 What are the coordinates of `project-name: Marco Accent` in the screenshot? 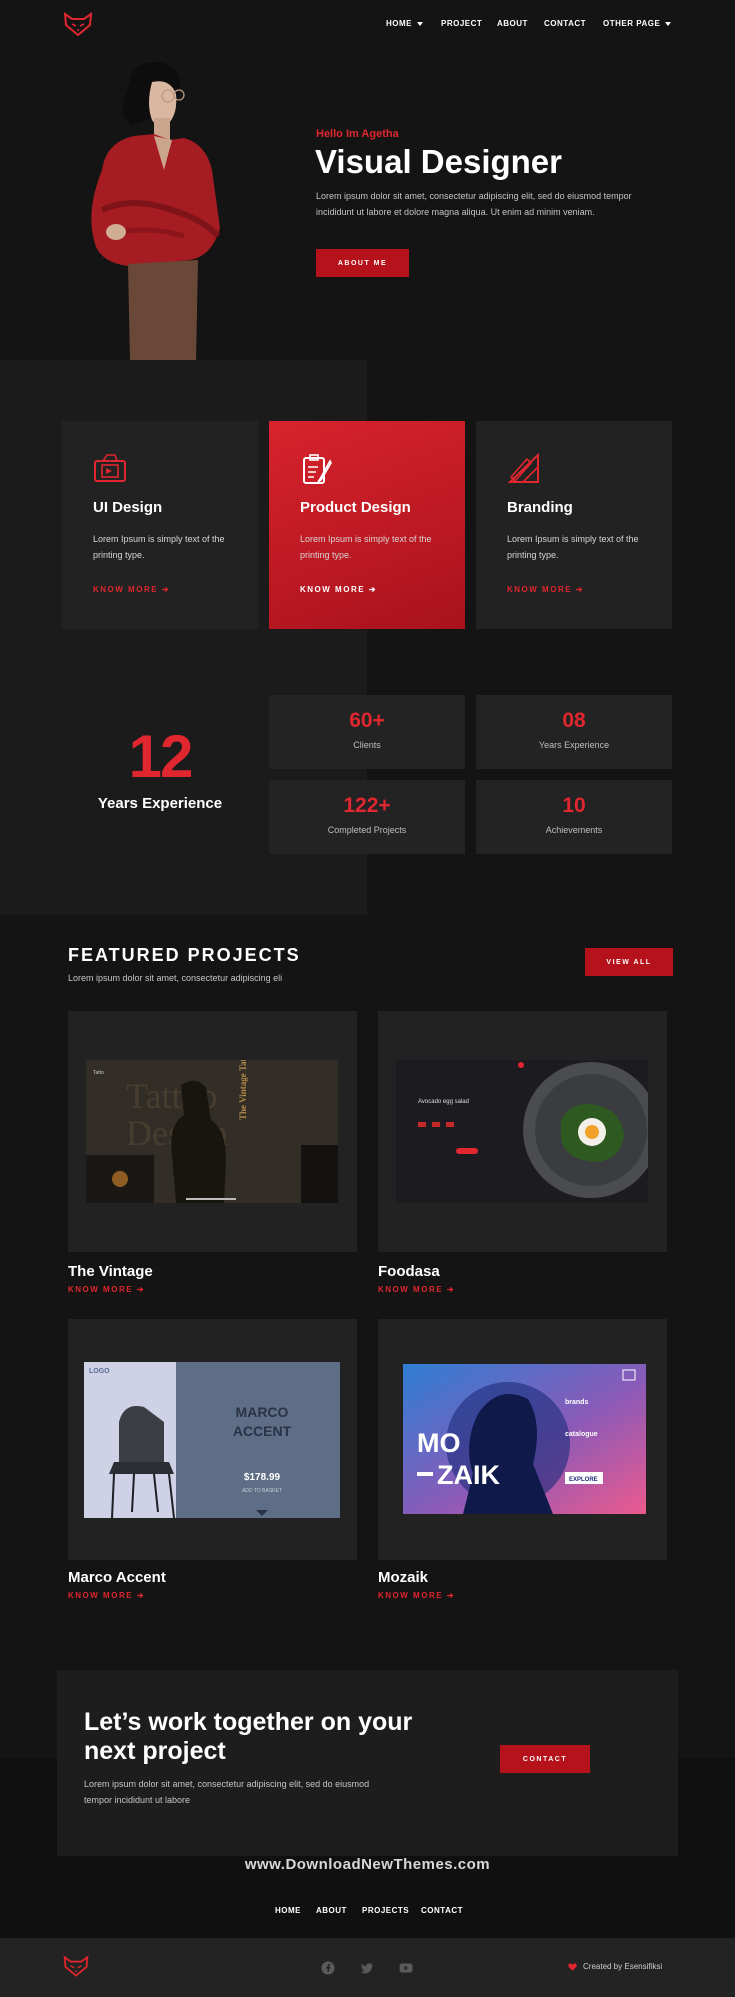 It's located at (117, 1577).